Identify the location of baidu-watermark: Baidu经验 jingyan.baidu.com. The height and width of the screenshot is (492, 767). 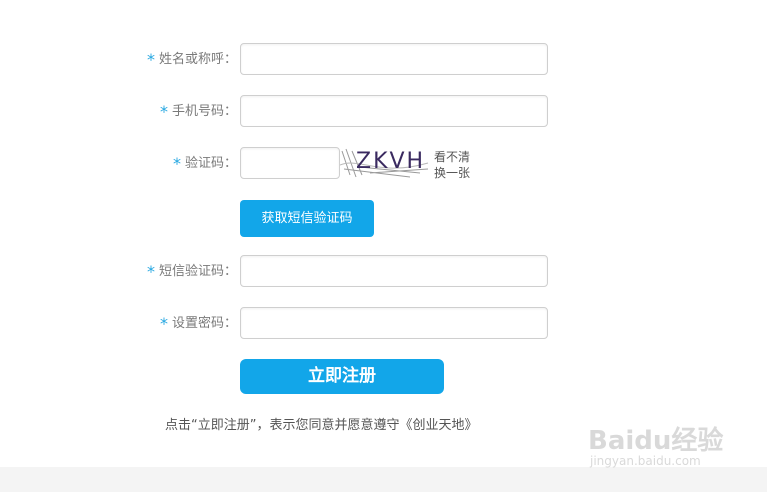
(658, 439).